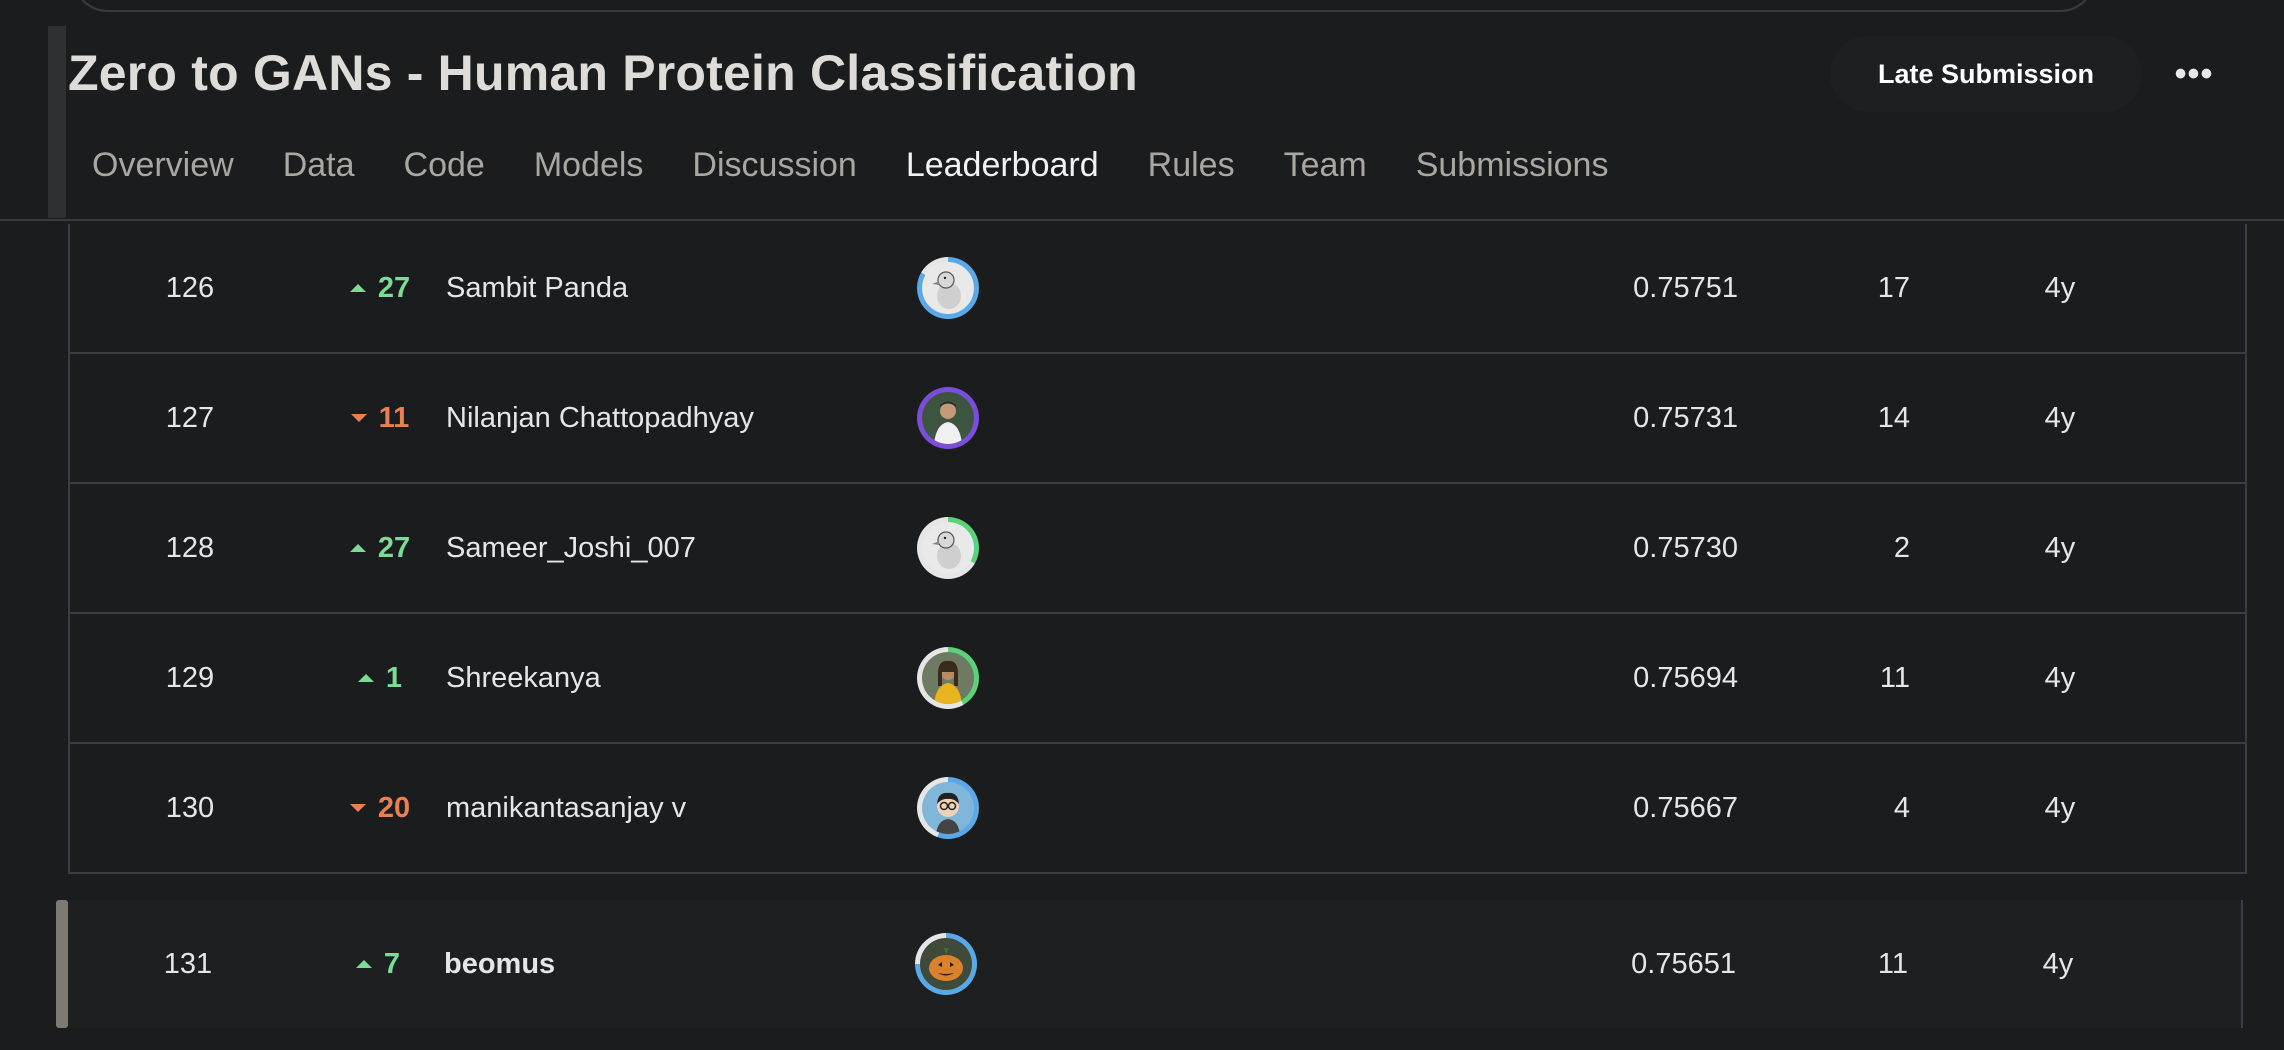 This screenshot has width=2284, height=1050. What do you see at coordinates (1683, 963) in the screenshot?
I see `score-cell: 0.75651` at bounding box center [1683, 963].